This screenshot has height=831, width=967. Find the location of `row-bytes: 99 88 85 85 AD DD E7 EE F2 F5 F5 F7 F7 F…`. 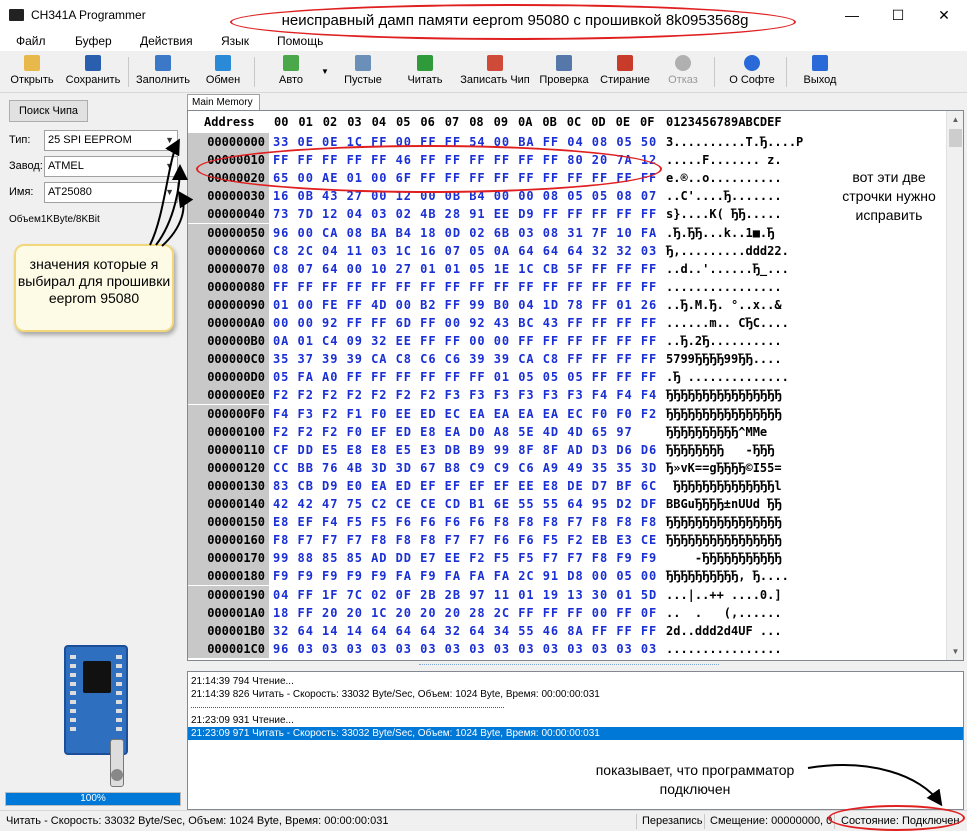

row-bytes: 99 88 85 85 AD DD E7 EE F2 F5 F5 F7 F7 F… is located at coordinates (465, 558).